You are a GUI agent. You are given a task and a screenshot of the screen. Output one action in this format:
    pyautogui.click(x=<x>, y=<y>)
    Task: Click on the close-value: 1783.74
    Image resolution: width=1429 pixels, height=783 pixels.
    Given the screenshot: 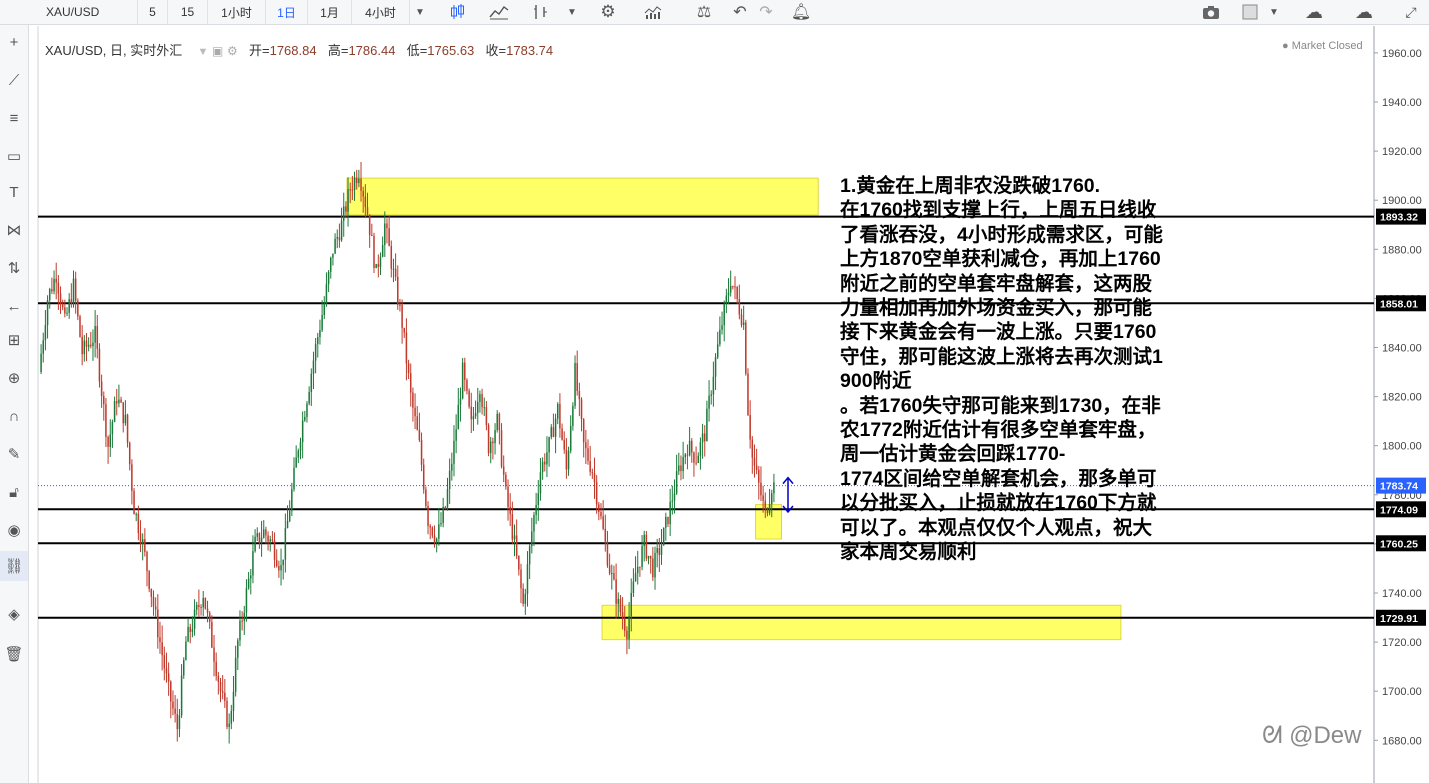 What is the action you would take?
    pyautogui.click(x=530, y=50)
    